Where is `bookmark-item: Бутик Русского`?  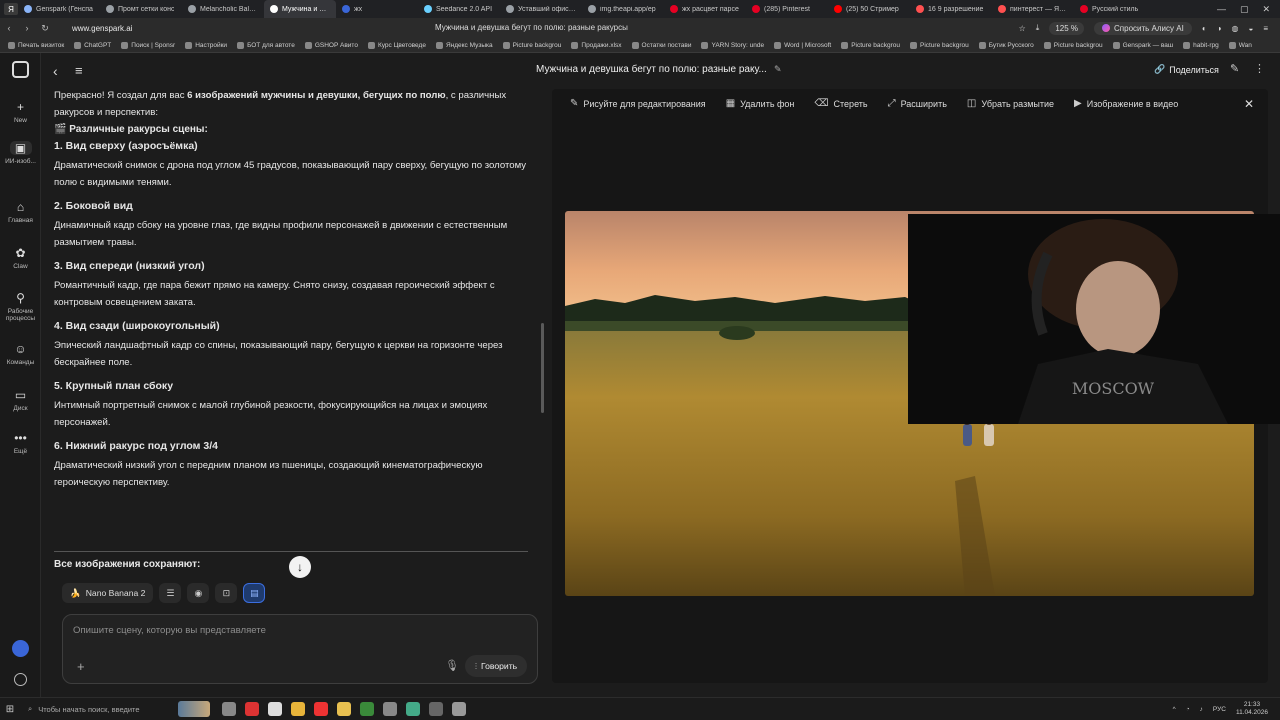 bookmark-item: Бутик Русского is located at coordinates (1006, 45).